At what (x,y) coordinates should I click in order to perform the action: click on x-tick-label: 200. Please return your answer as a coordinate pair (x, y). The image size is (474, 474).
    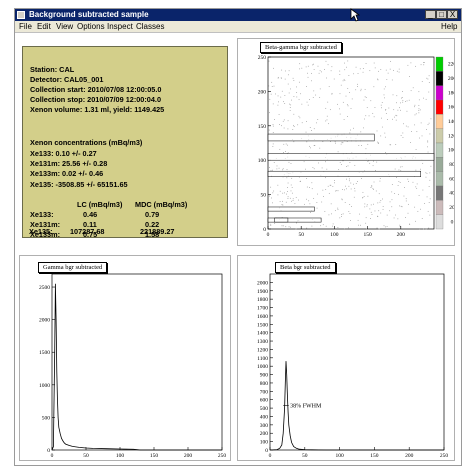
    Looking at the image, I should click on (188, 456).